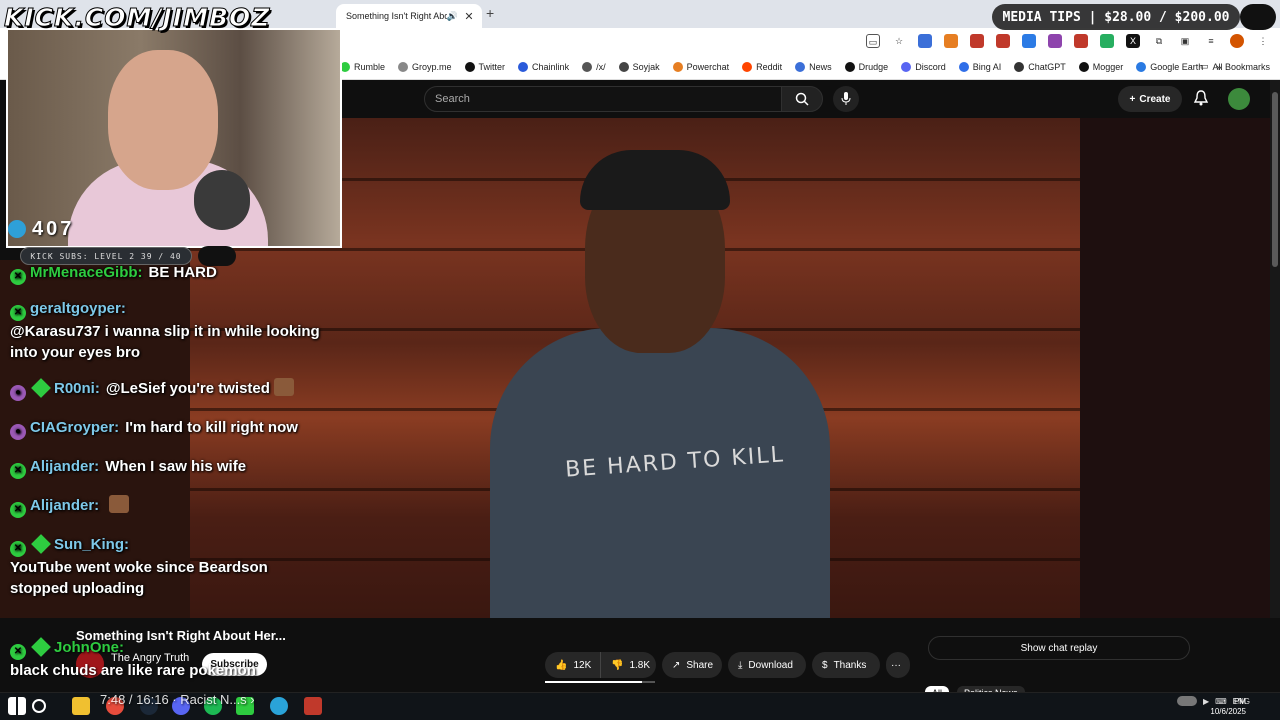 This screenshot has height=720, width=1280. Describe the element at coordinates (1186, 701) in the screenshot. I see `toggle-icon` at that location.